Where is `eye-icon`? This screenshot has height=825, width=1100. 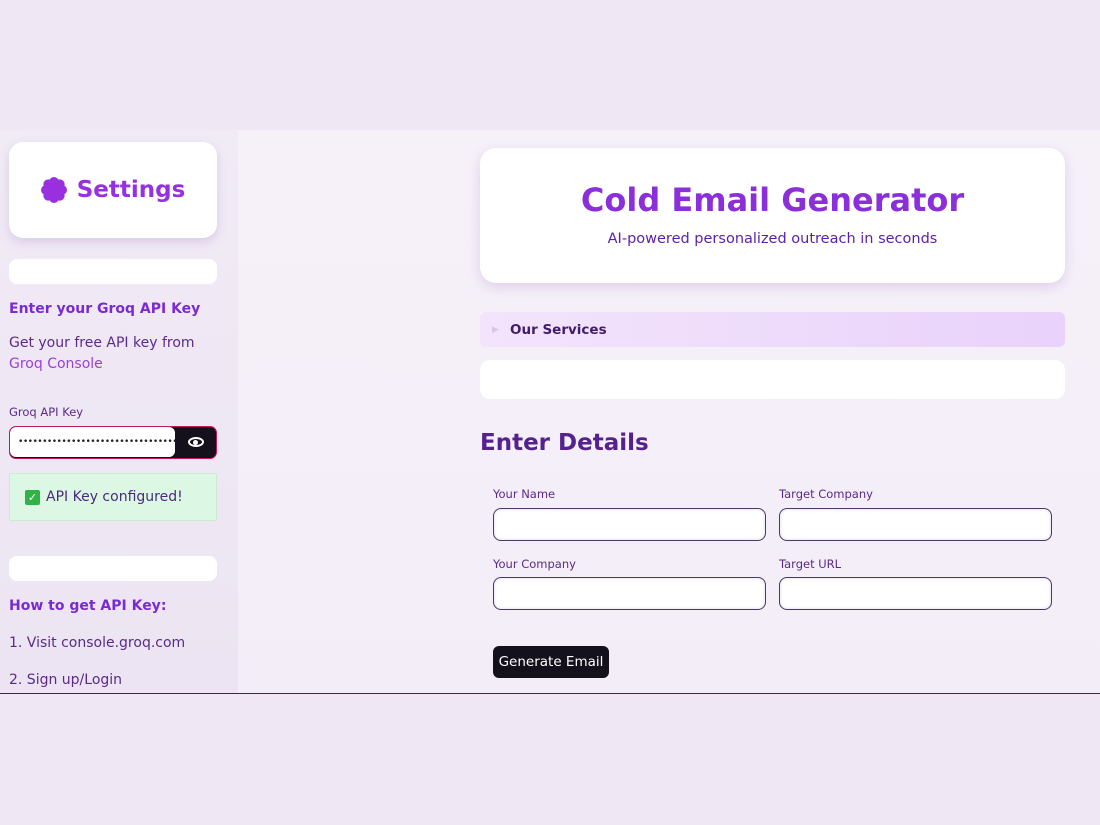 eye-icon is located at coordinates (195, 442).